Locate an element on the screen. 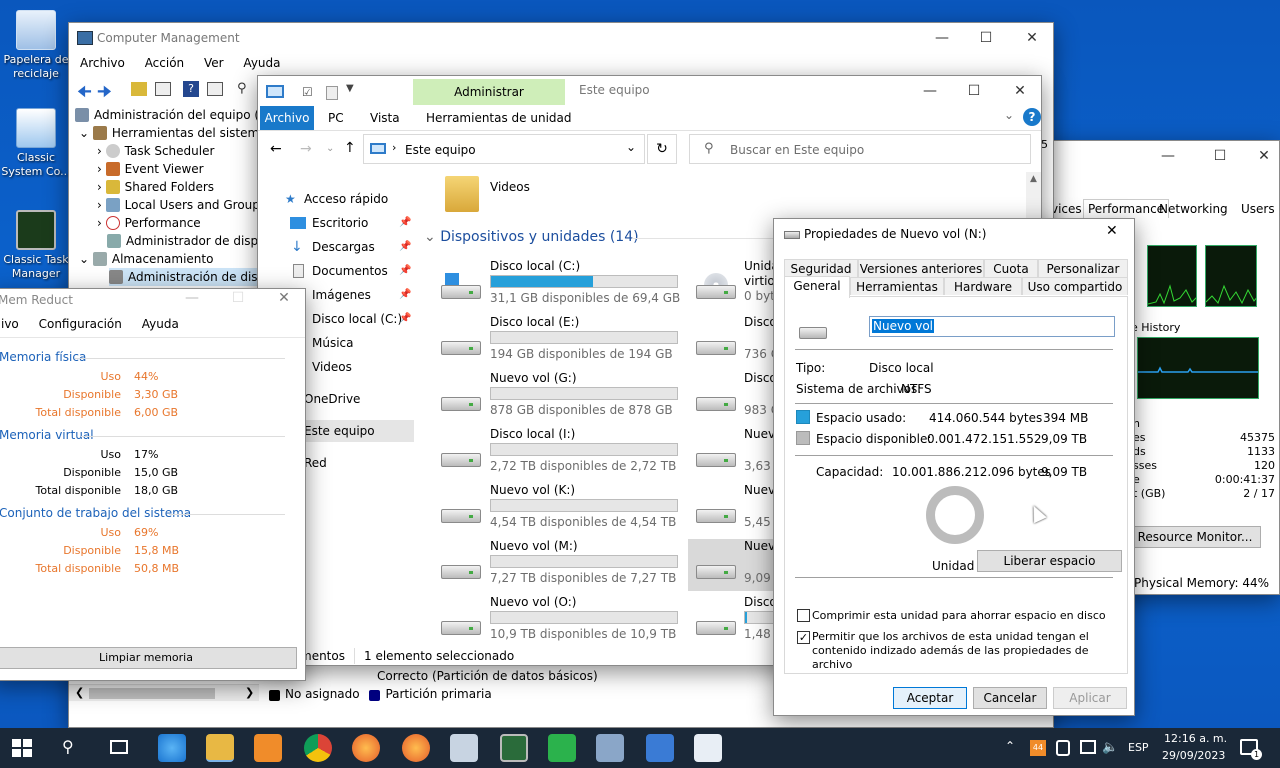 The image size is (1280, 768). back-arrow-icon: 🠈 is located at coordinates (84, 94).